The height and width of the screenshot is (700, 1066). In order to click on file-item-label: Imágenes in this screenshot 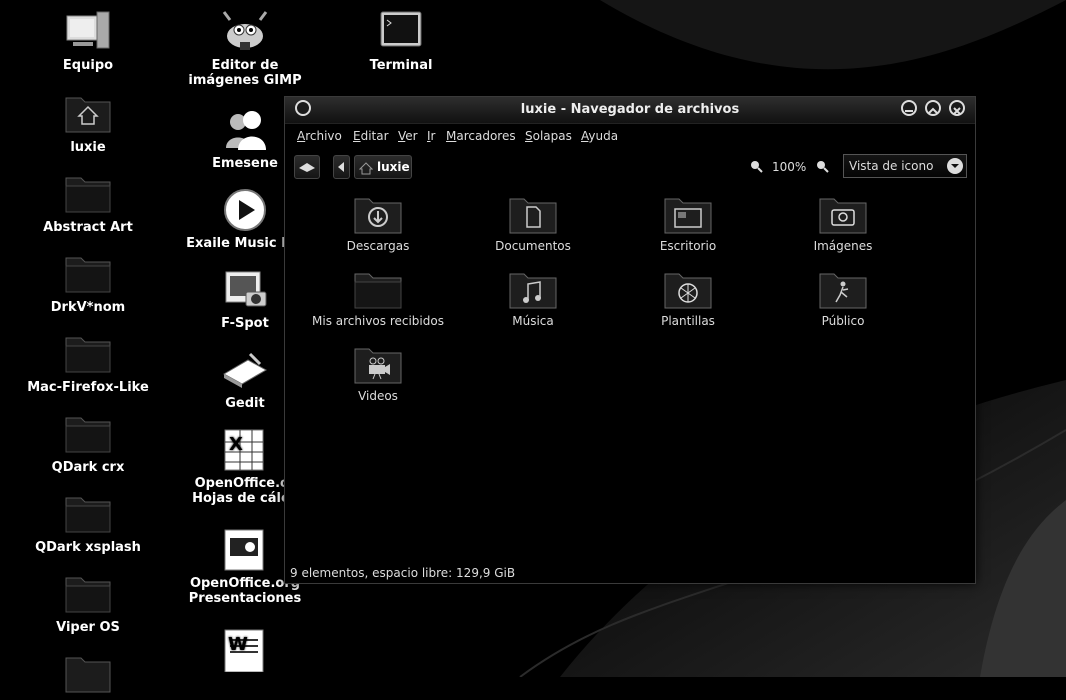, I will do `click(843, 246)`.